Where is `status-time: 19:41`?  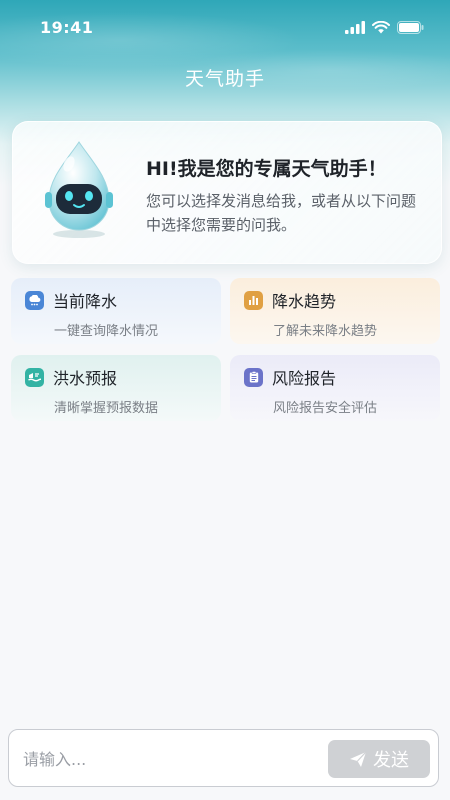
status-time: 19:41 is located at coordinates (67, 27).